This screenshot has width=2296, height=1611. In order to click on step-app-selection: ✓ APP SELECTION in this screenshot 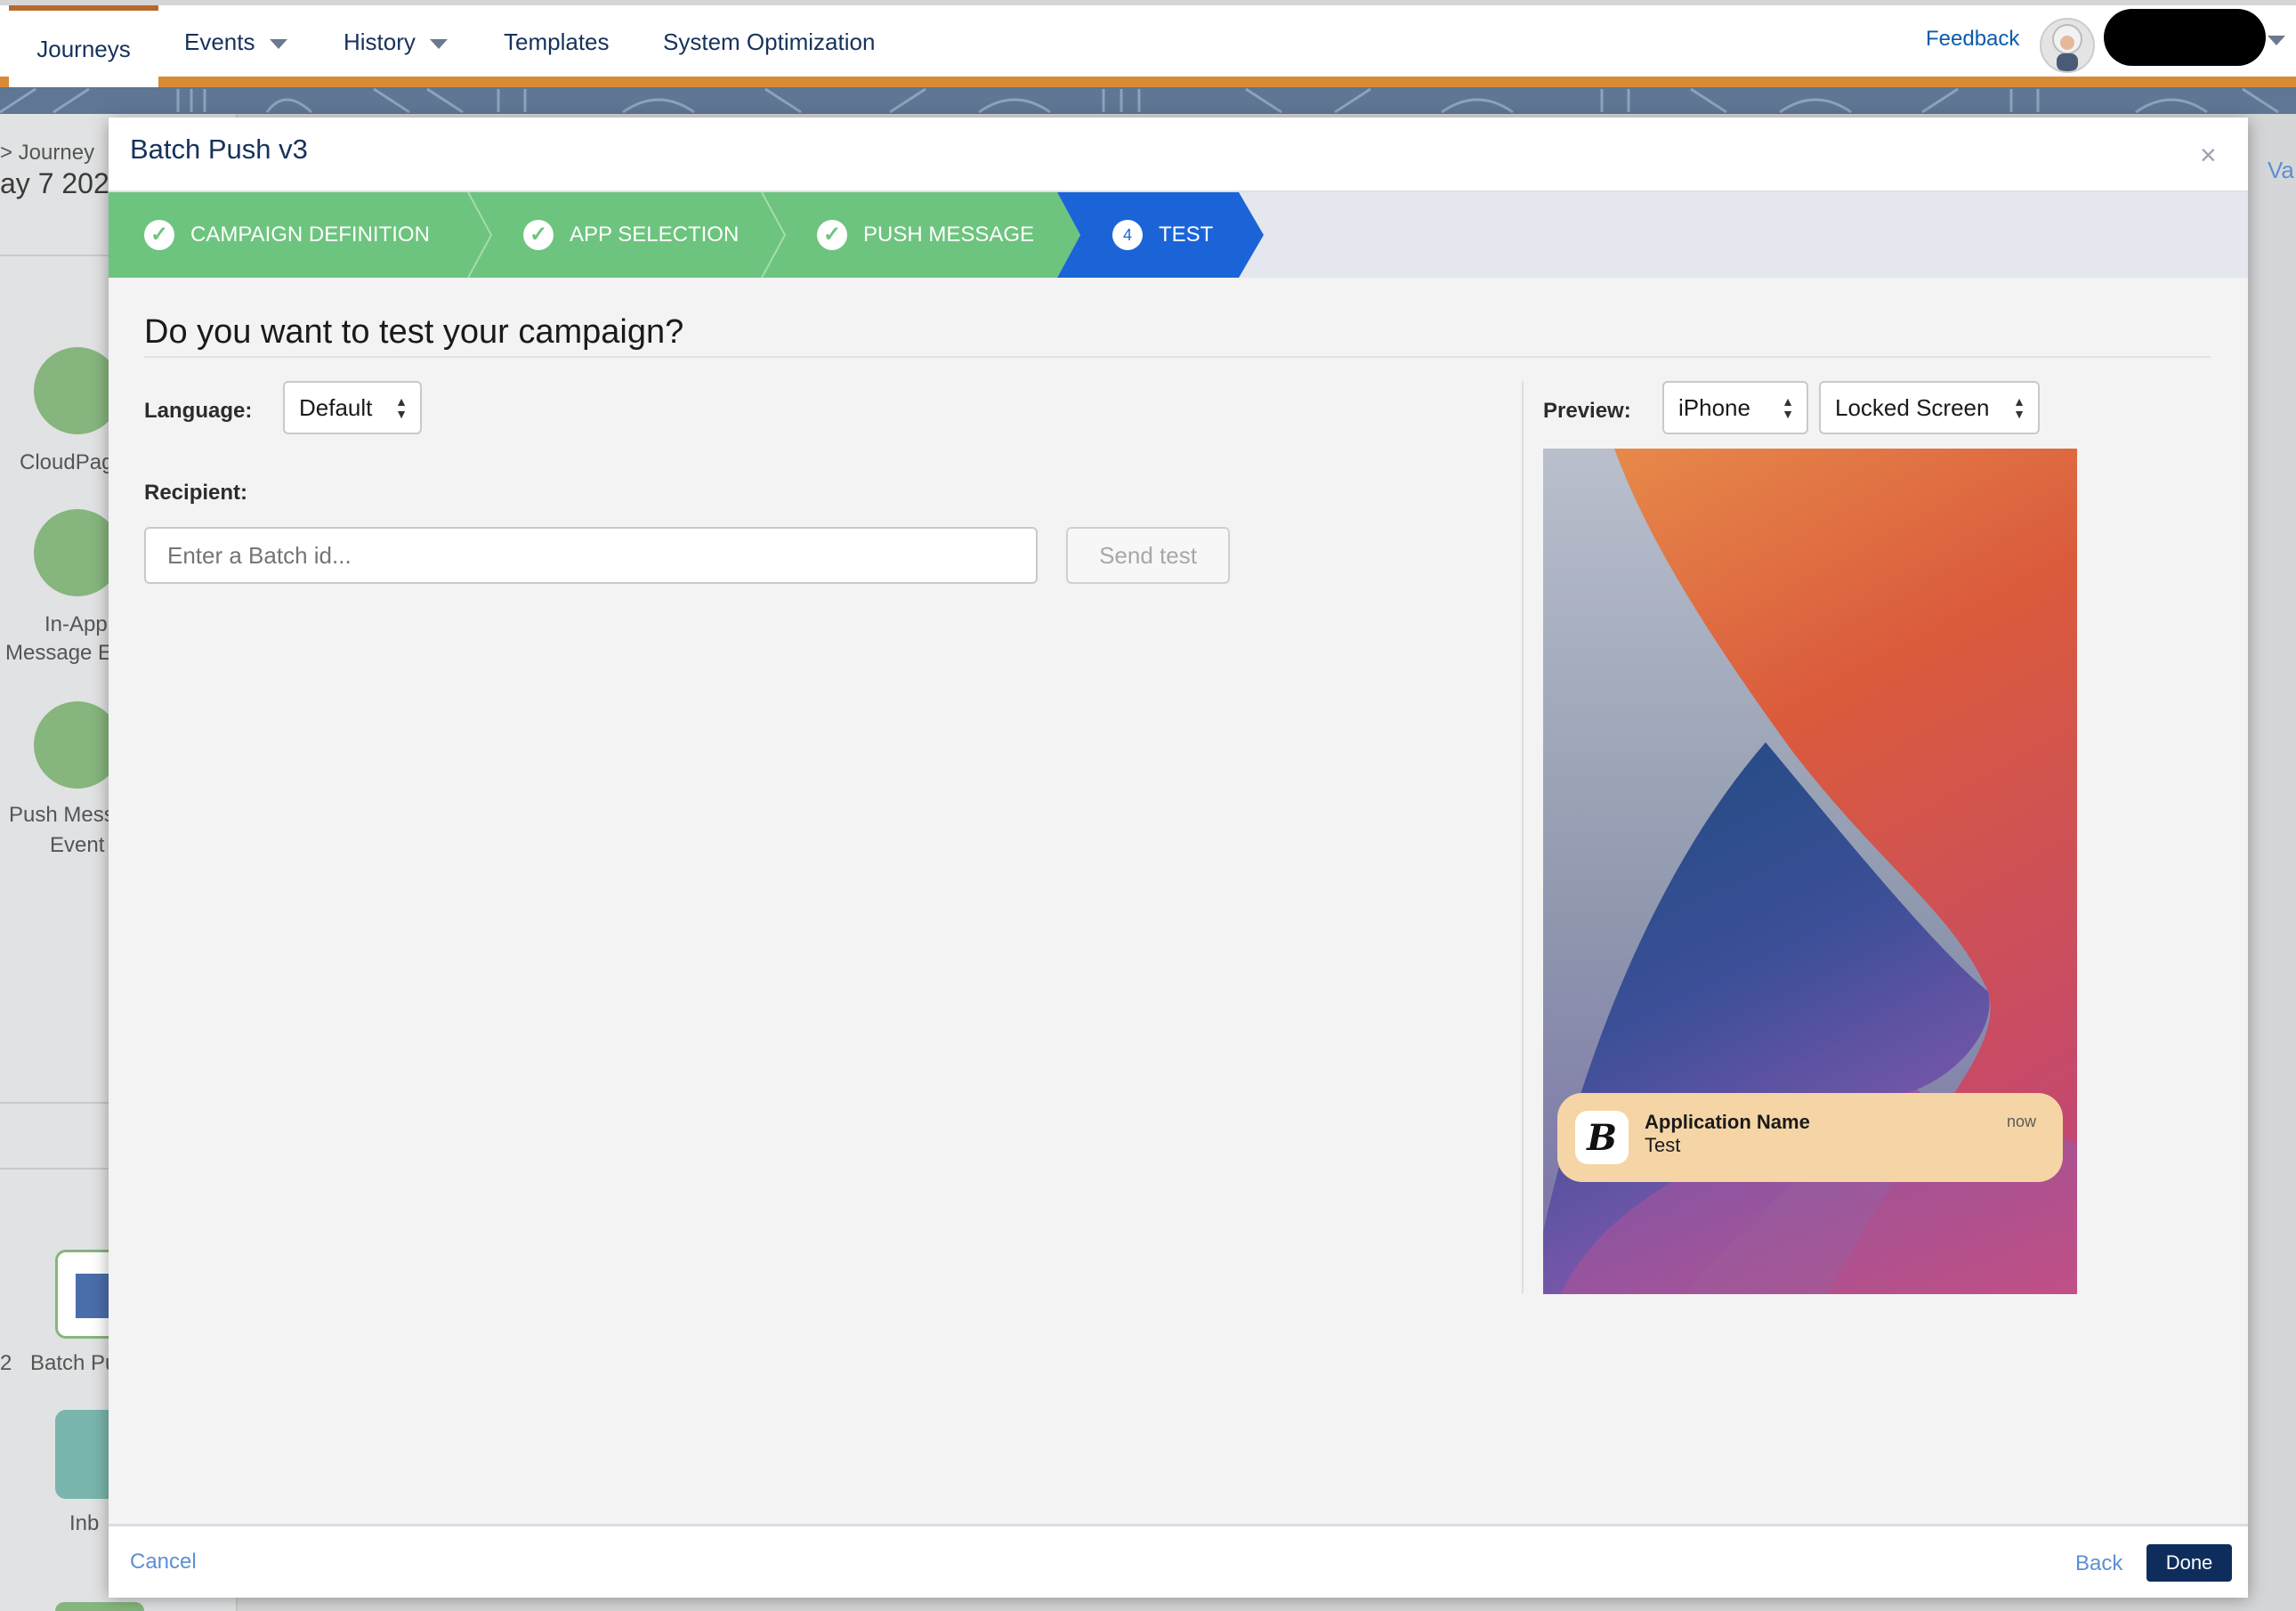, I will do `click(631, 235)`.